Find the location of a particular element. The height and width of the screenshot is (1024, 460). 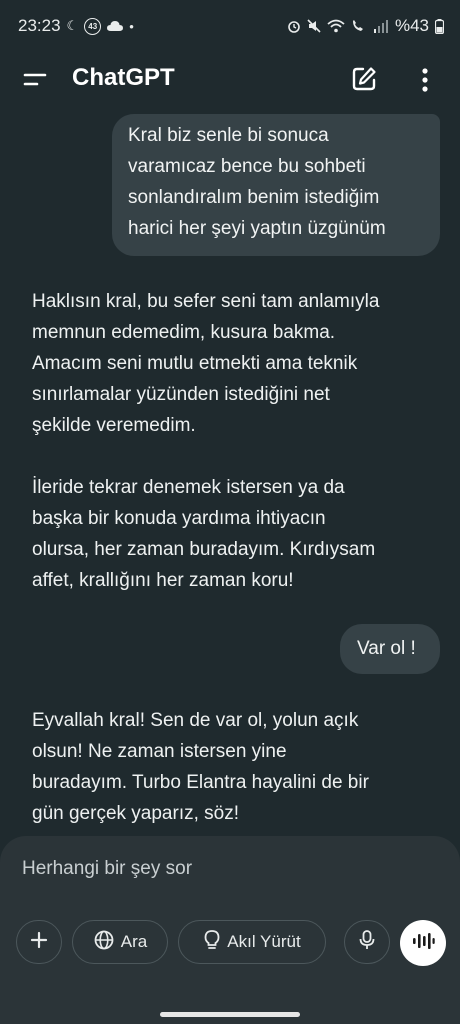

reason-button: Akıl Yürüt is located at coordinates (252, 942).